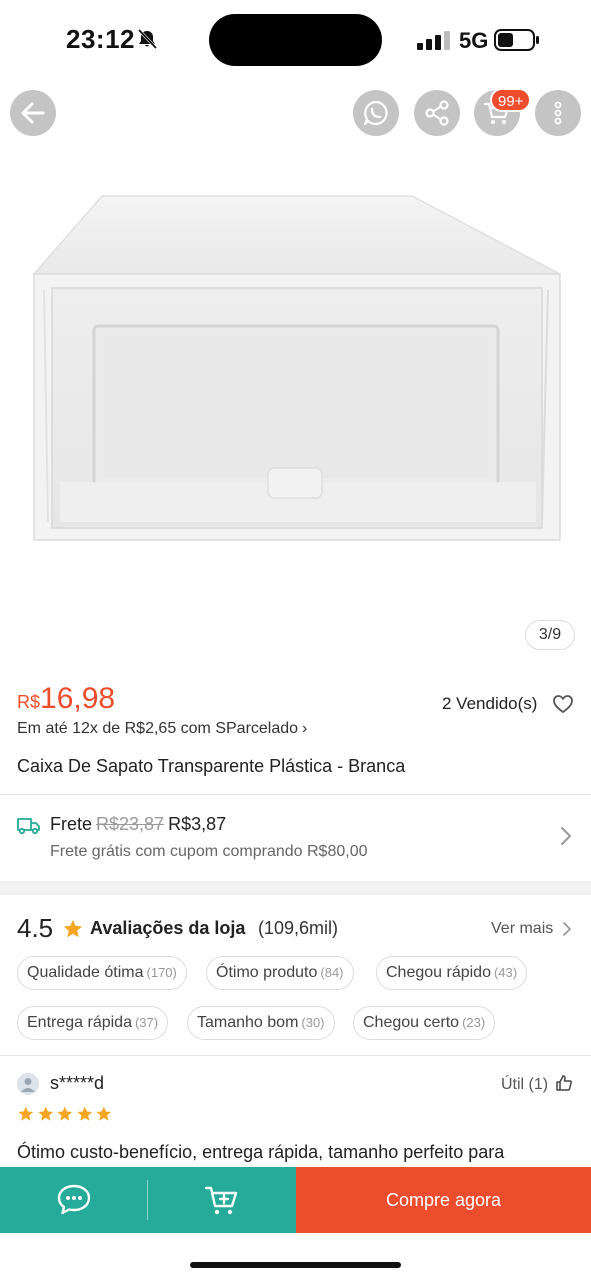  What do you see at coordinates (209, 851) in the screenshot?
I see `free-shipping-note: Frete grátis com cupom comprando R$80,00` at bounding box center [209, 851].